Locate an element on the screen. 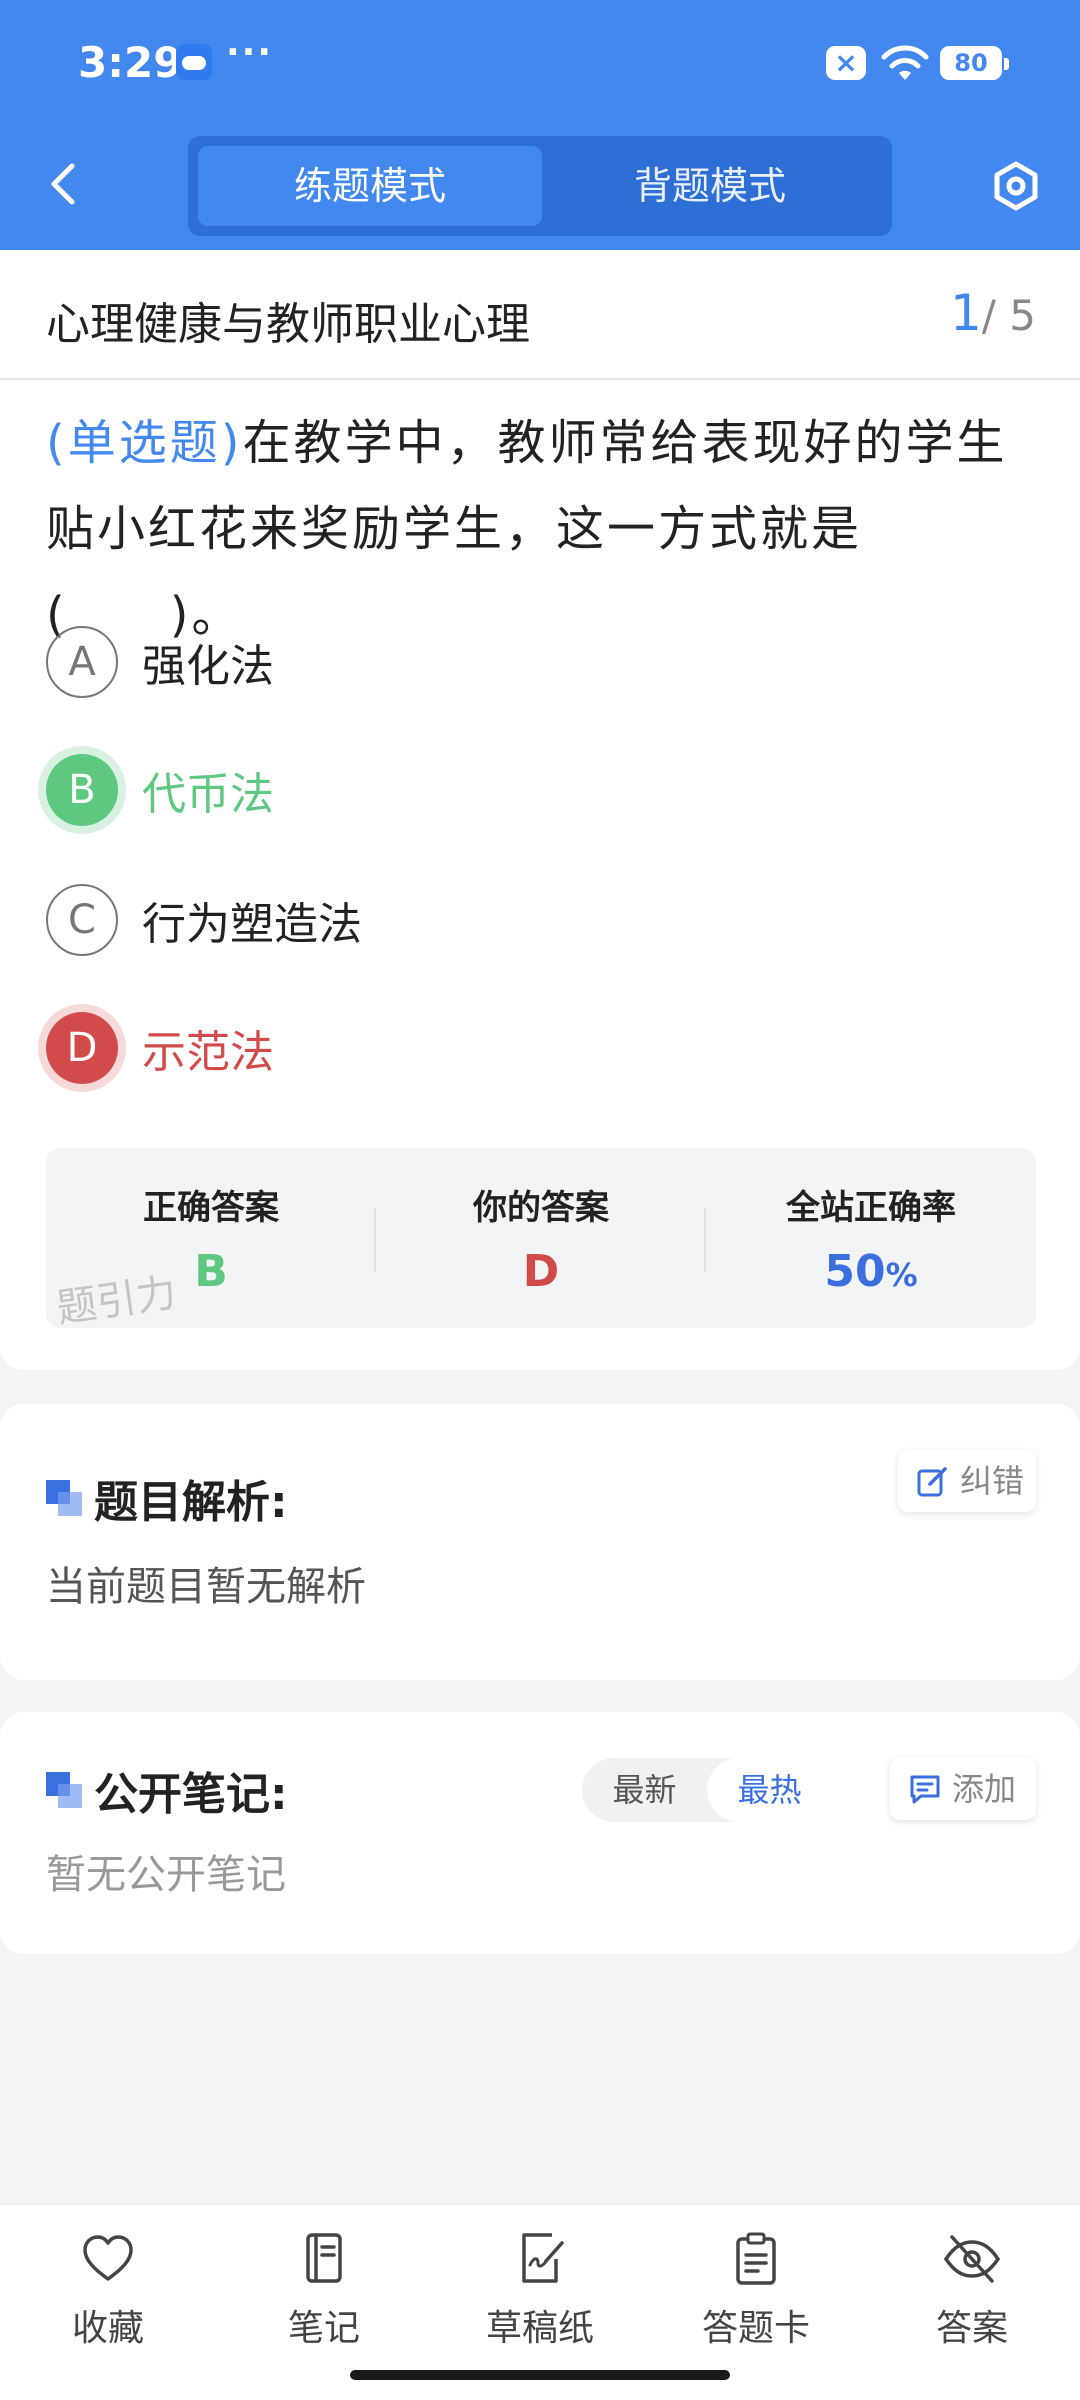  tab-practice-mode: 练题模式 is located at coordinates (370, 186).